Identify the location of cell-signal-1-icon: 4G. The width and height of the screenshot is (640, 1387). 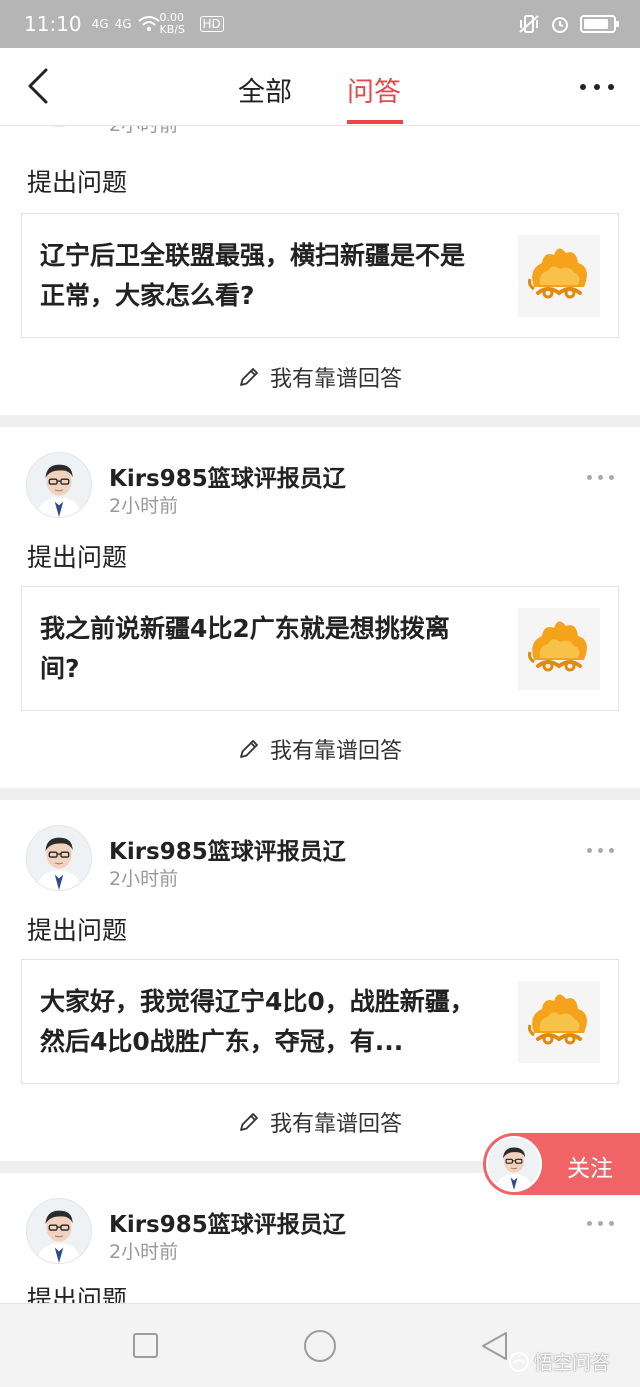
(100, 24).